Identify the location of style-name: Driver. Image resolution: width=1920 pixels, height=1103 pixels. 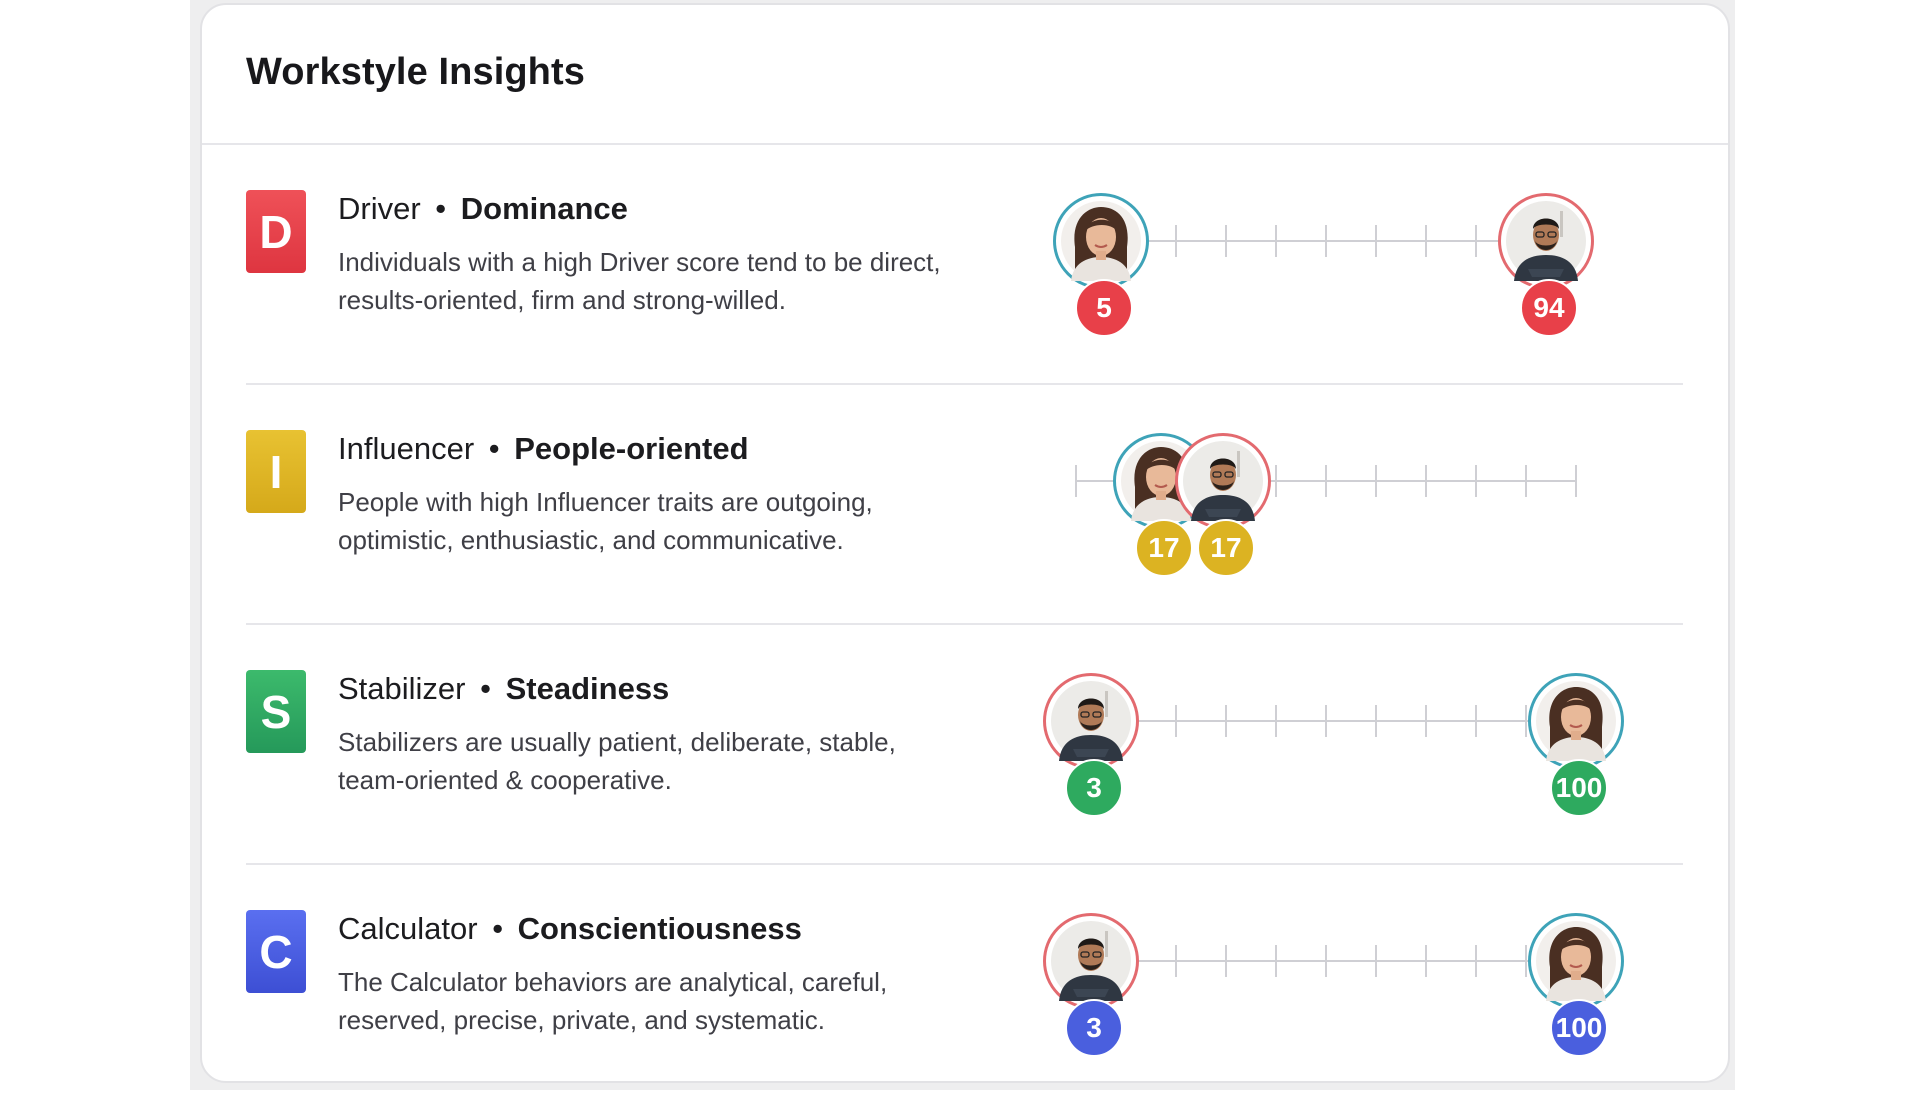
(379, 208).